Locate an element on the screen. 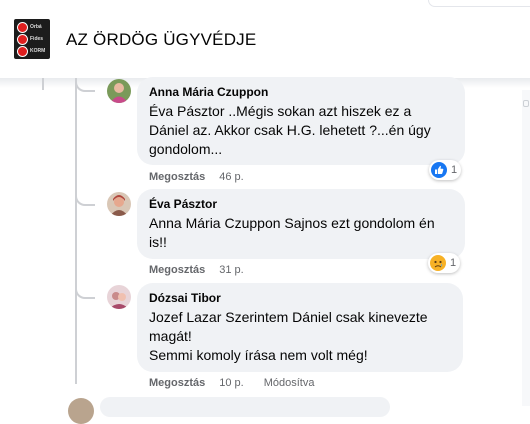  scrollbar-thumb is located at coordinates (526, 103).